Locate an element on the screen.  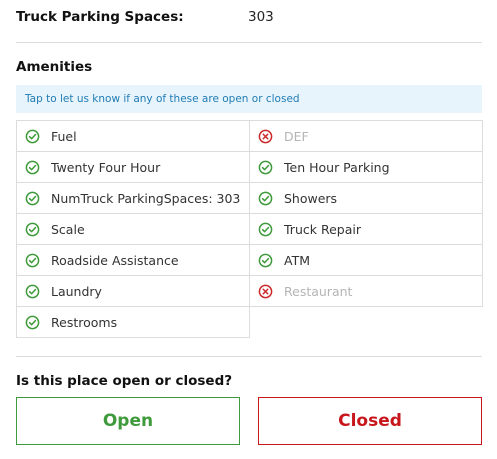
amenity-label: Restaurant is located at coordinates (318, 291).